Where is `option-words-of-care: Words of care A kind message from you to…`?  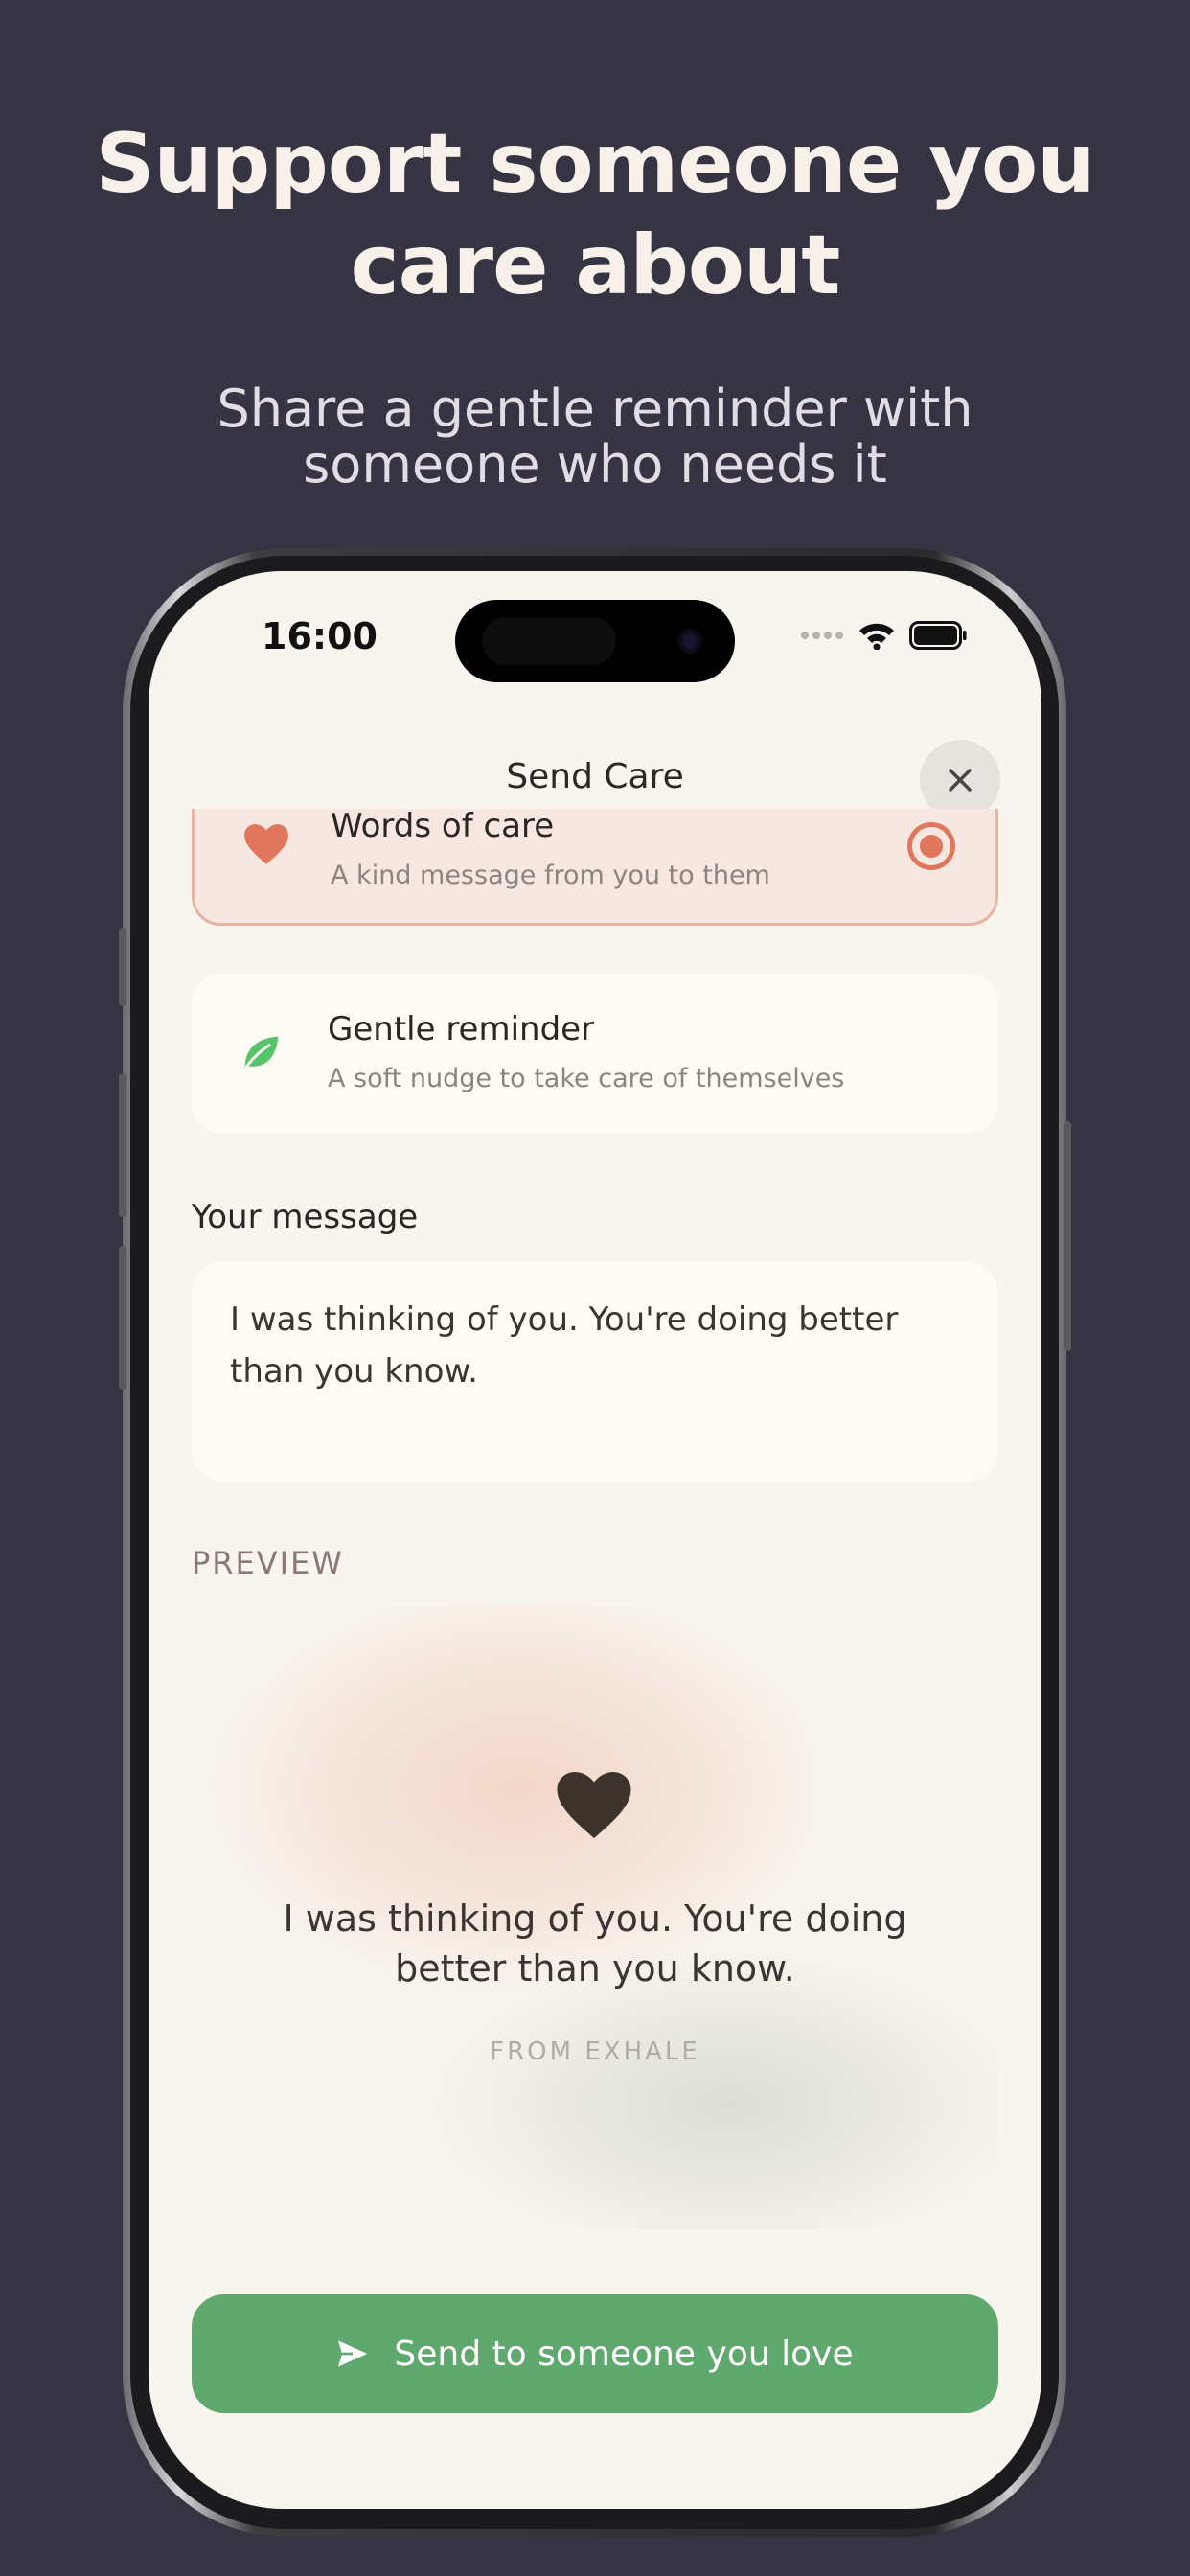
option-words-of-care: Words of care A kind message from you to… is located at coordinates (595, 866).